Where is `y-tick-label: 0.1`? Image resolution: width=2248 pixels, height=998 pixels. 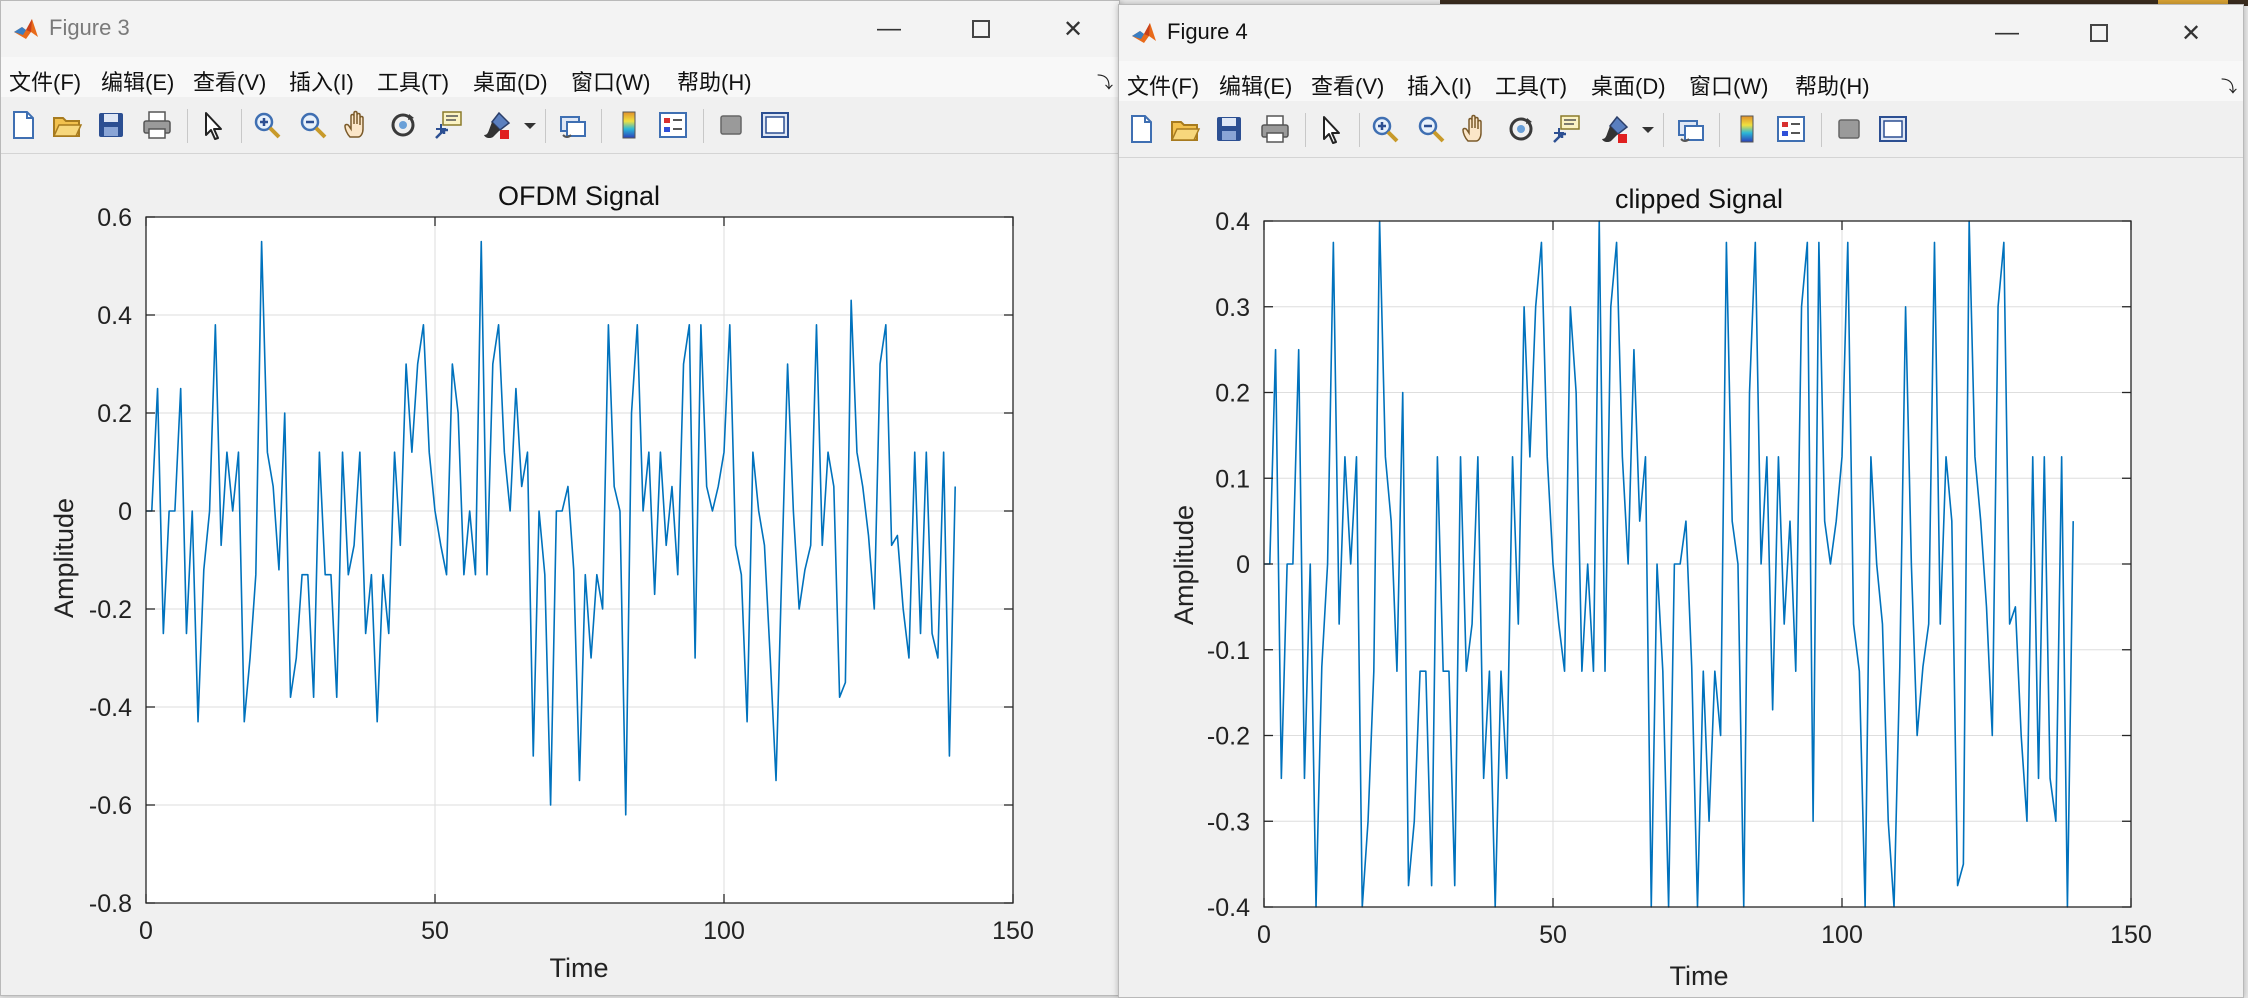 y-tick-label: 0.1 is located at coordinates (1232, 479).